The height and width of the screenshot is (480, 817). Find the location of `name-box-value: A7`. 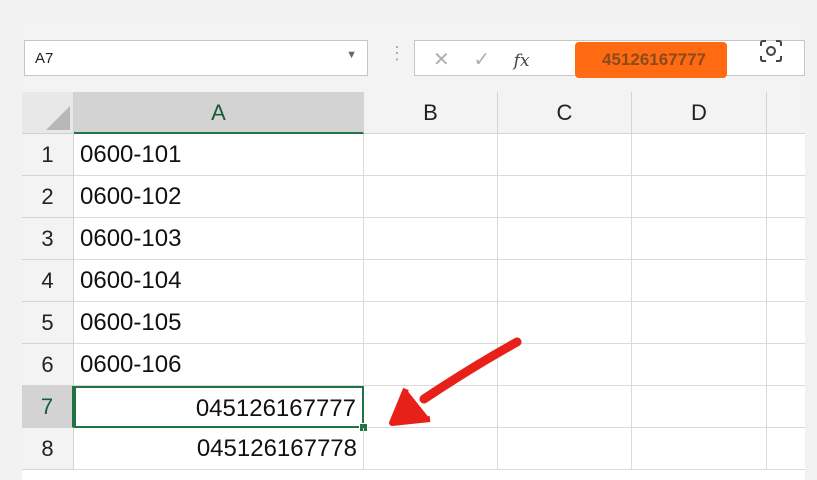

name-box-value: A7 is located at coordinates (44, 58).